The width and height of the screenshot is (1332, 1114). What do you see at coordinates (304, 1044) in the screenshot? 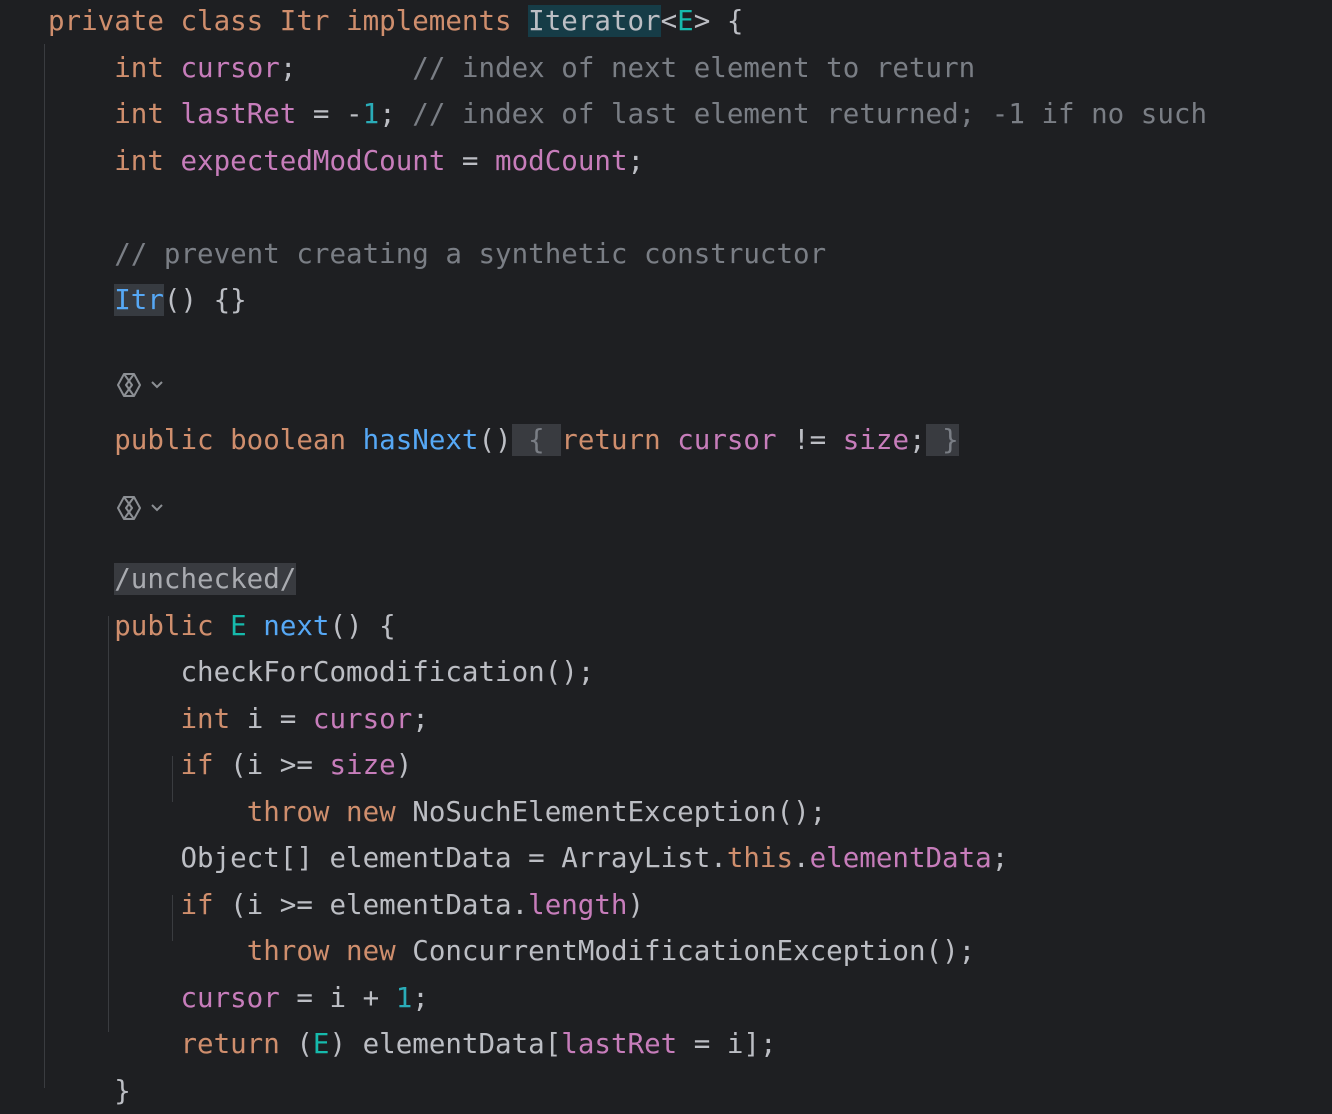
I see `code-token: (` at bounding box center [304, 1044].